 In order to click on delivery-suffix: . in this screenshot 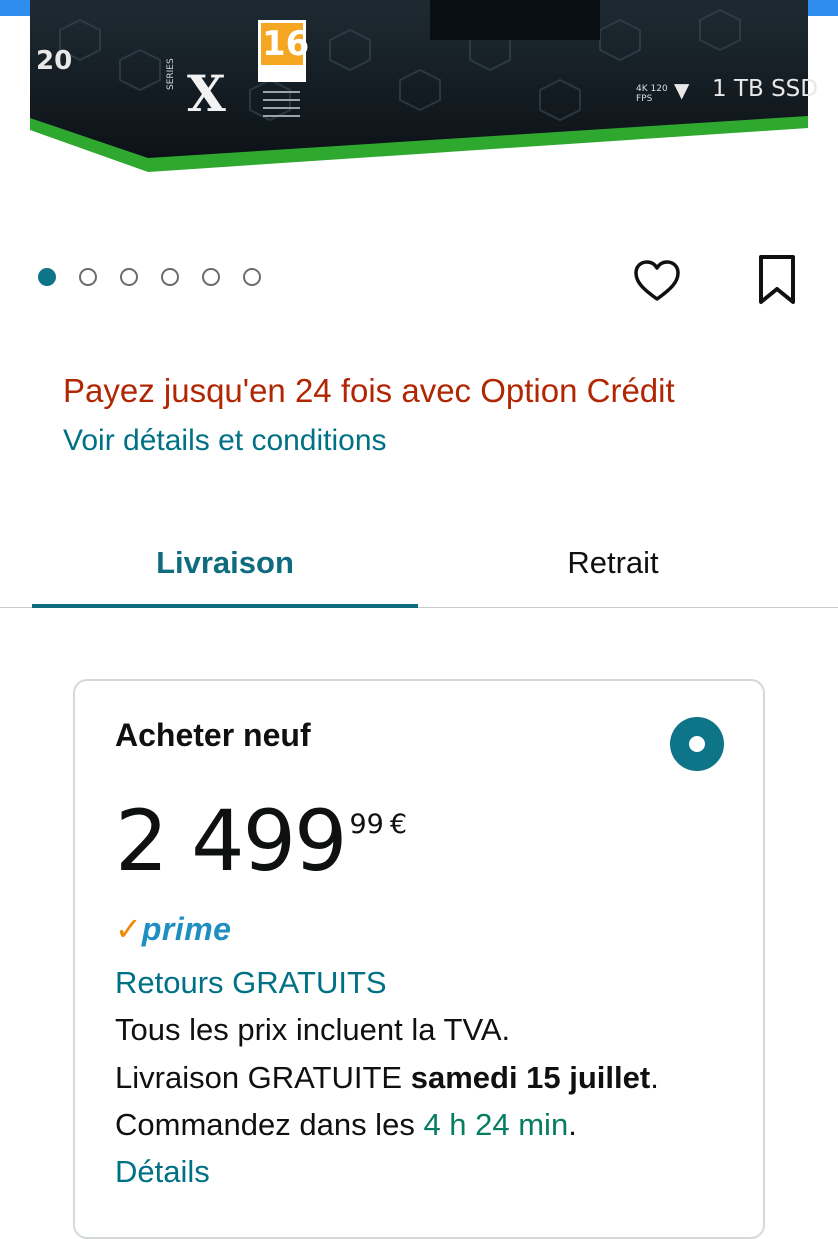, I will do `click(654, 1077)`.